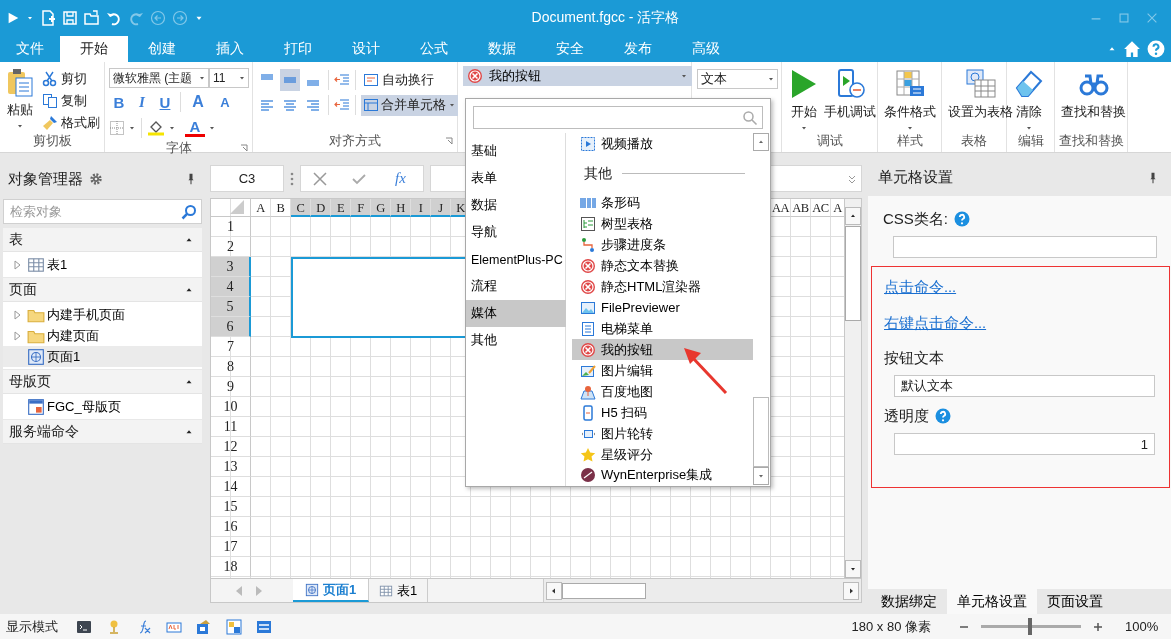  I want to click on field-label: CSS类名:, so click(915, 219).